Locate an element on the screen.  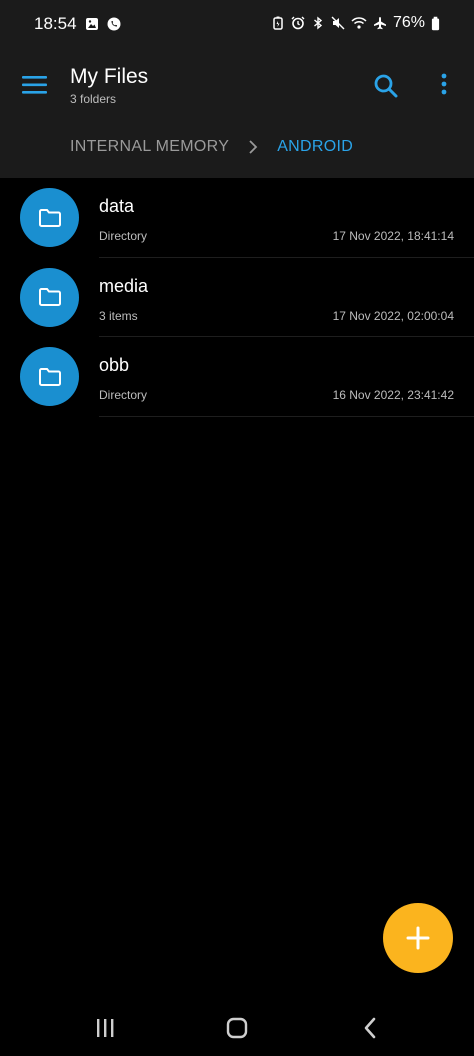
search-button is located at coordinates (386, 86).